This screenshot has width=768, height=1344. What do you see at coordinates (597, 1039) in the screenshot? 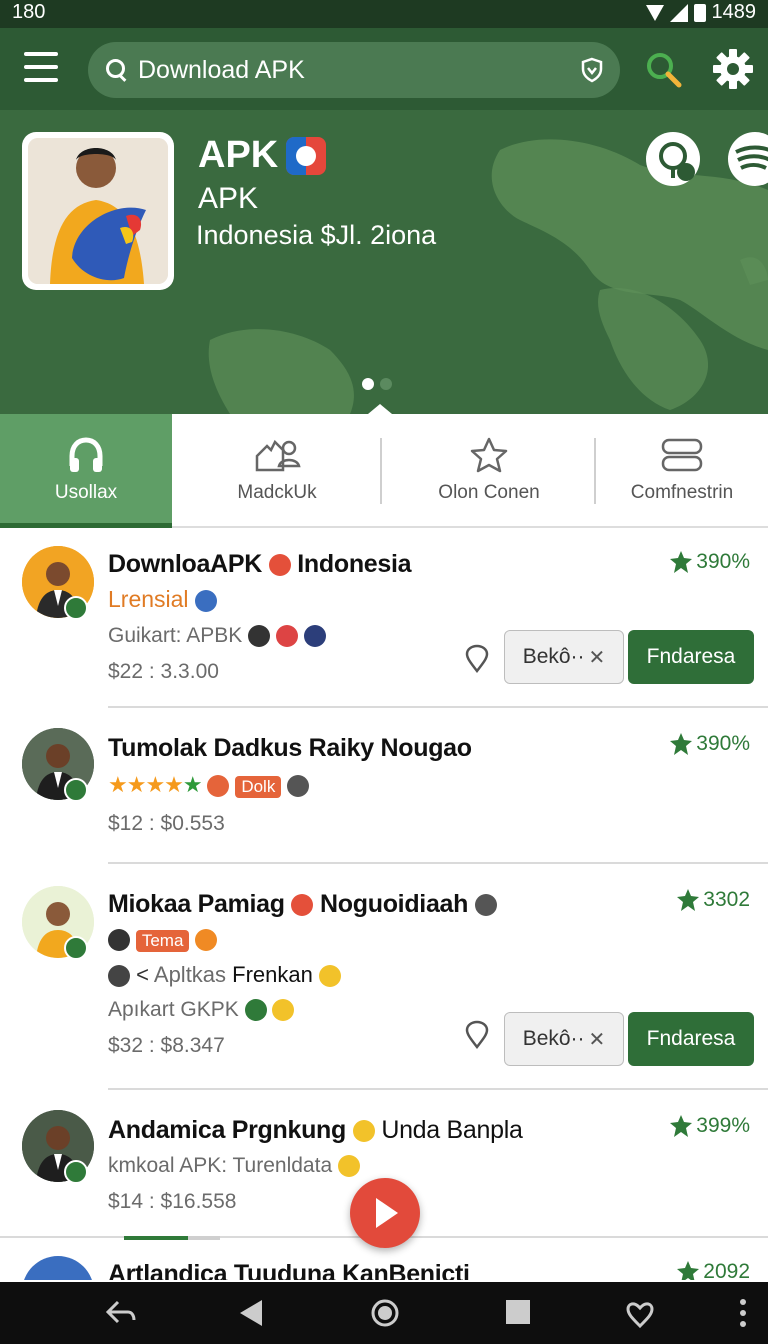
I see `link-icon: ✕` at bounding box center [597, 1039].